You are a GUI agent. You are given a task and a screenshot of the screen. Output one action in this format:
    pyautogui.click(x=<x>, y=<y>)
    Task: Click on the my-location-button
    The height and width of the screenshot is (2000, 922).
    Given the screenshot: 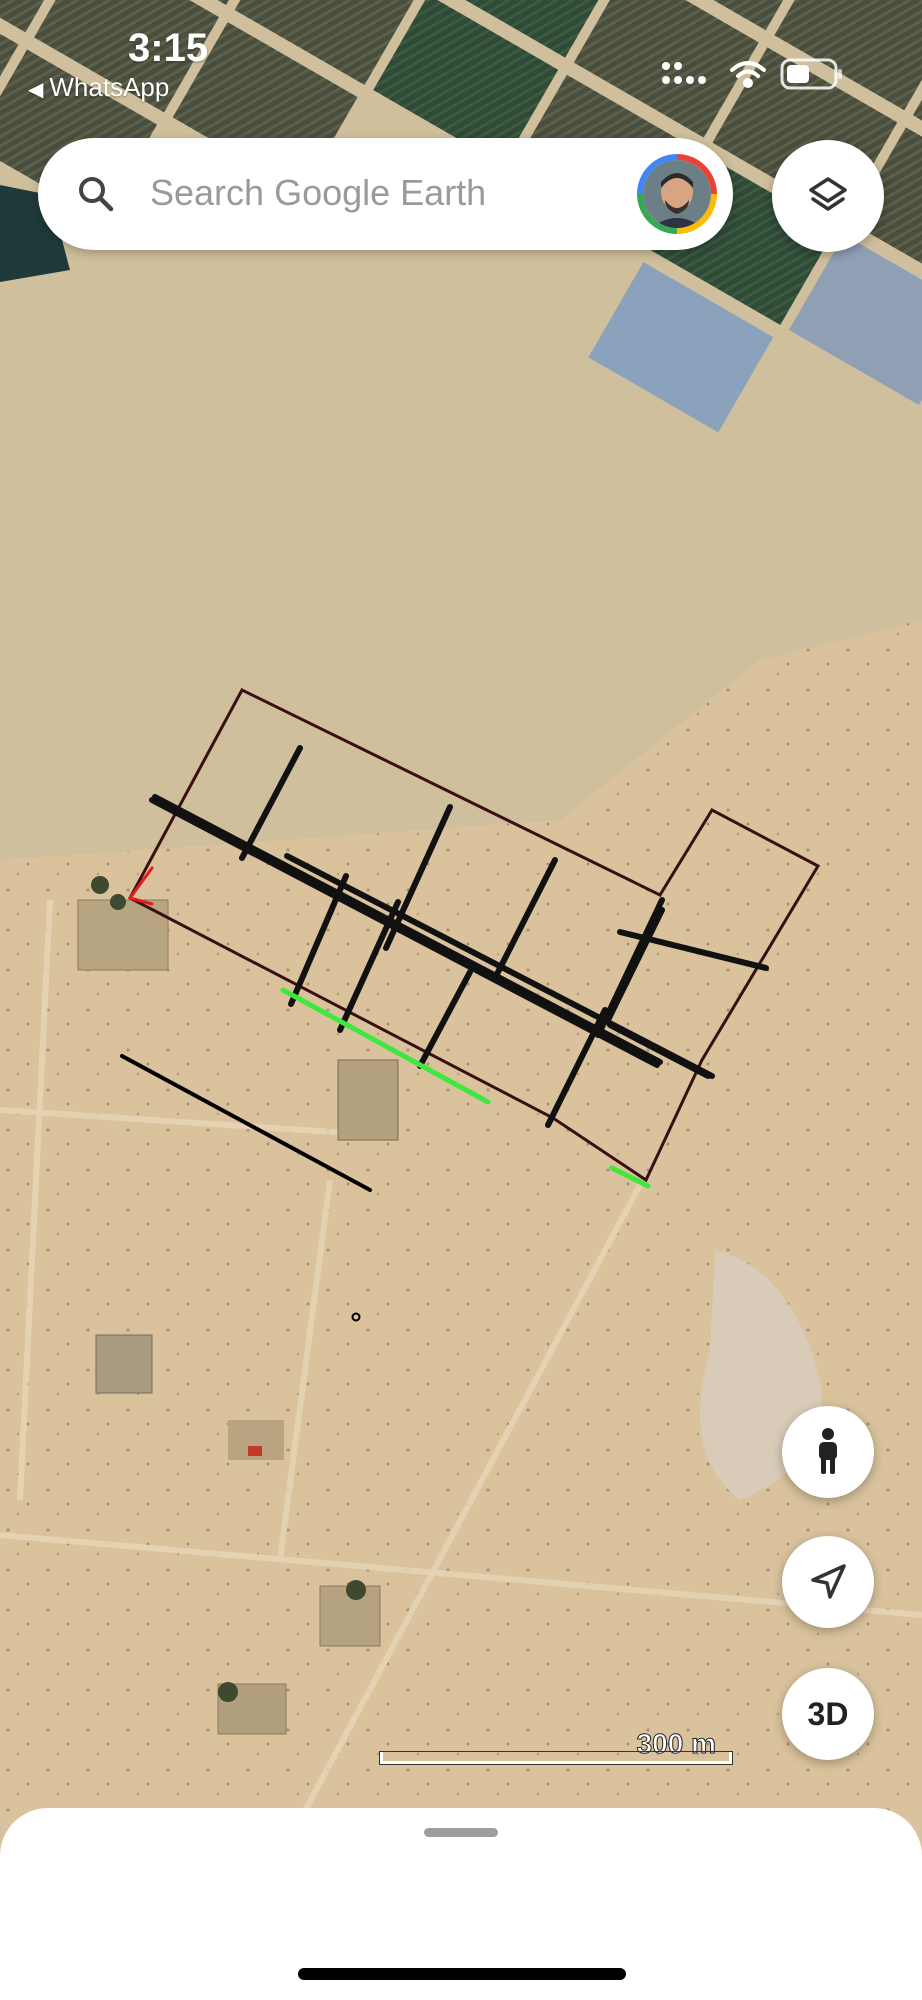 What is the action you would take?
    pyautogui.click(x=828, y=1582)
    